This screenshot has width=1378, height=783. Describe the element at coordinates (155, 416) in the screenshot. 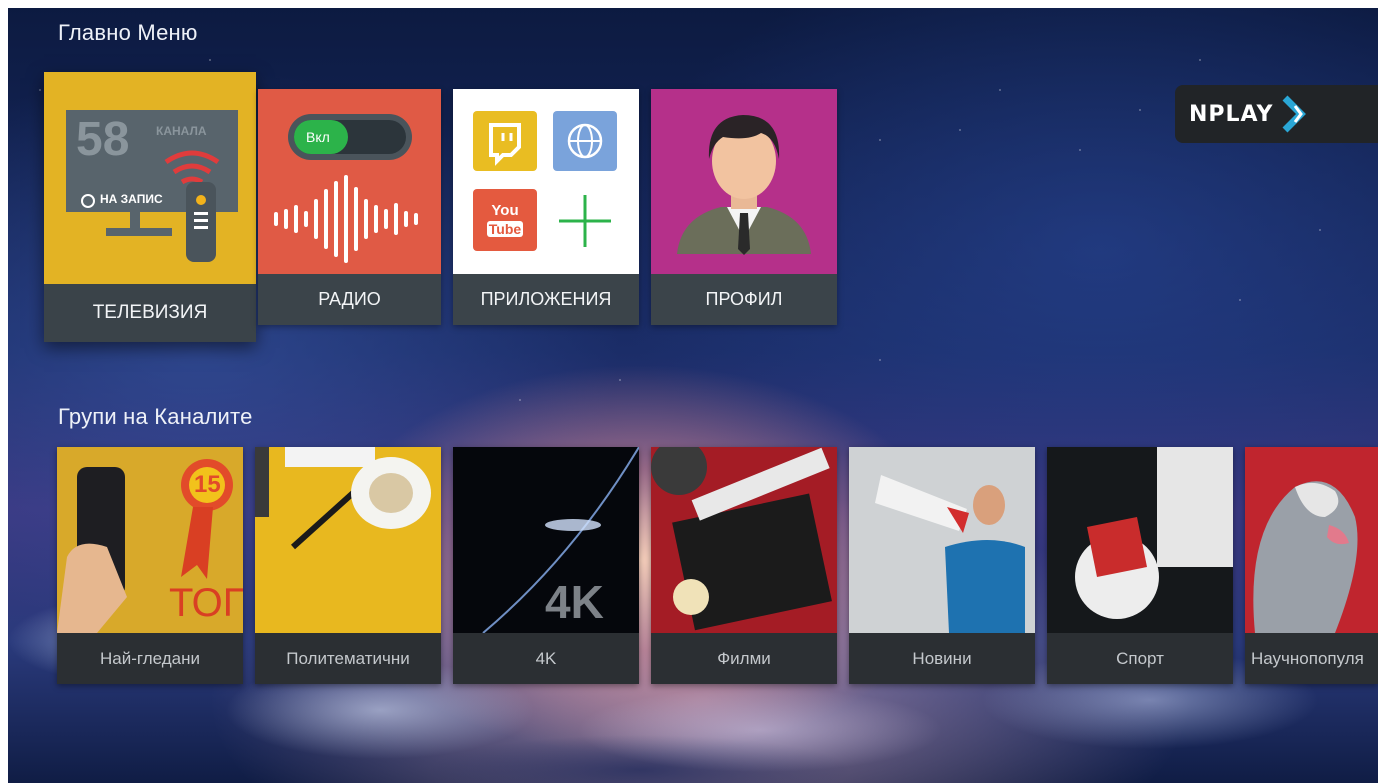

I see `channel-groups-title: Групи на Каналите` at that location.